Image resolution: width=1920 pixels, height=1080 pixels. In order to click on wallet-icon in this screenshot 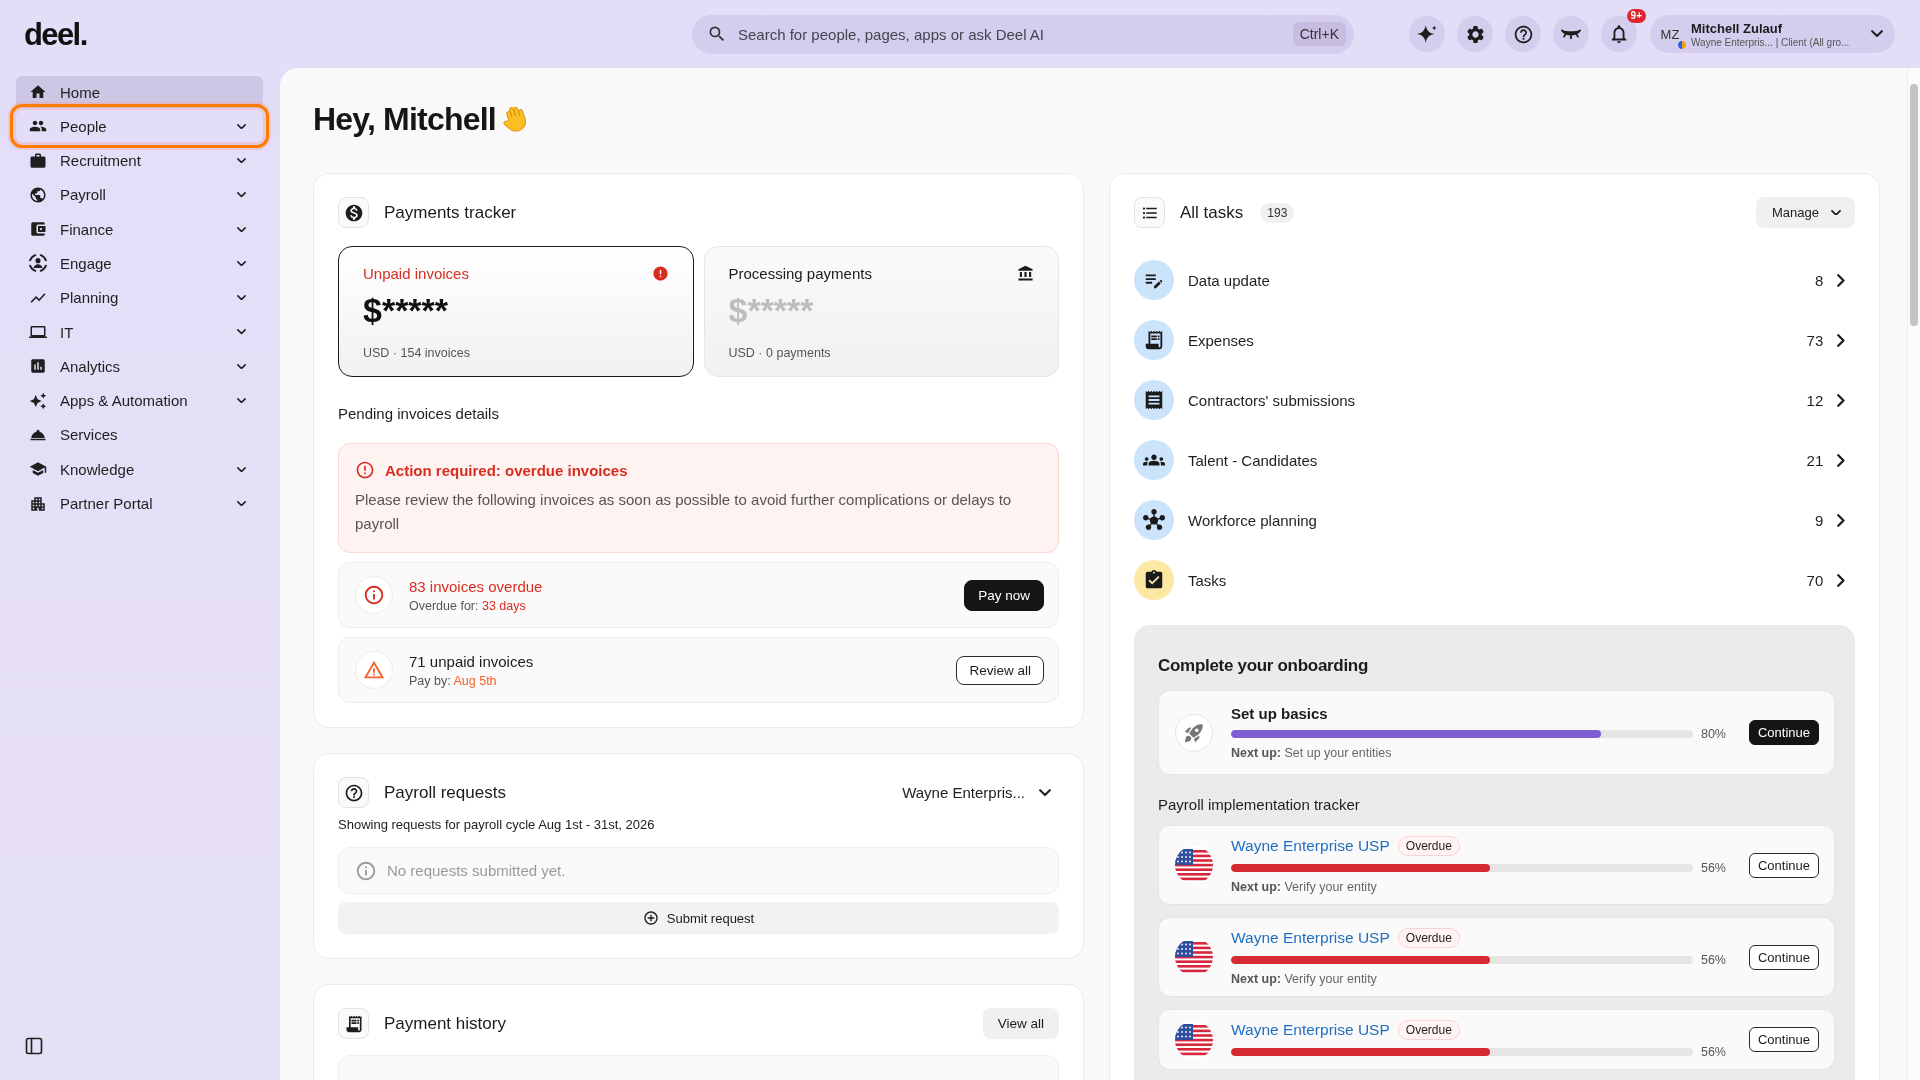, I will do `click(38, 229)`.